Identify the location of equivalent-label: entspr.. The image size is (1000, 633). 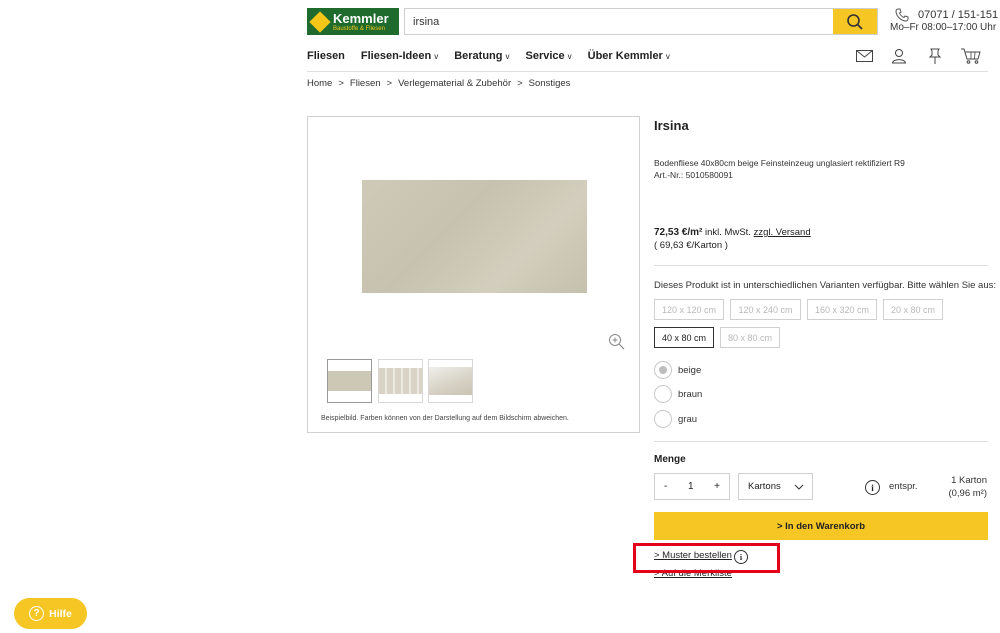
(903, 486).